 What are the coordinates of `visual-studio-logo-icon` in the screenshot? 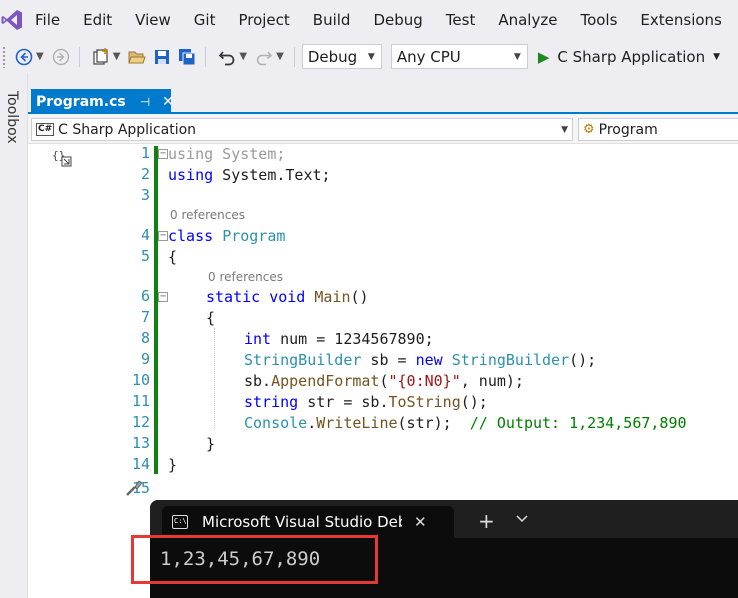 It's located at (12, 20).